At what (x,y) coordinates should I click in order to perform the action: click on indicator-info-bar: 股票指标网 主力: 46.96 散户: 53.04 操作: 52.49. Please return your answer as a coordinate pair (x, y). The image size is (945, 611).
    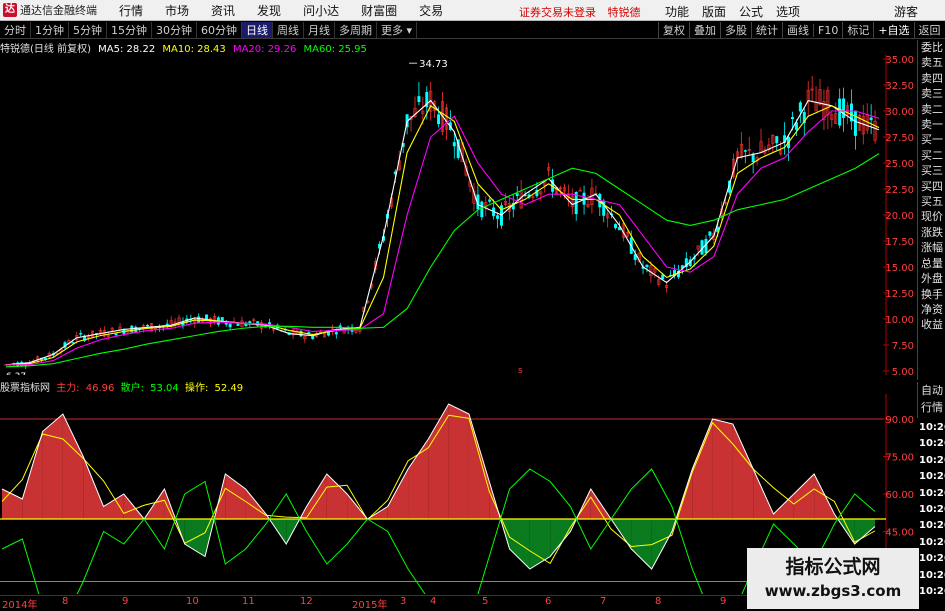
    Looking at the image, I should click on (123, 386).